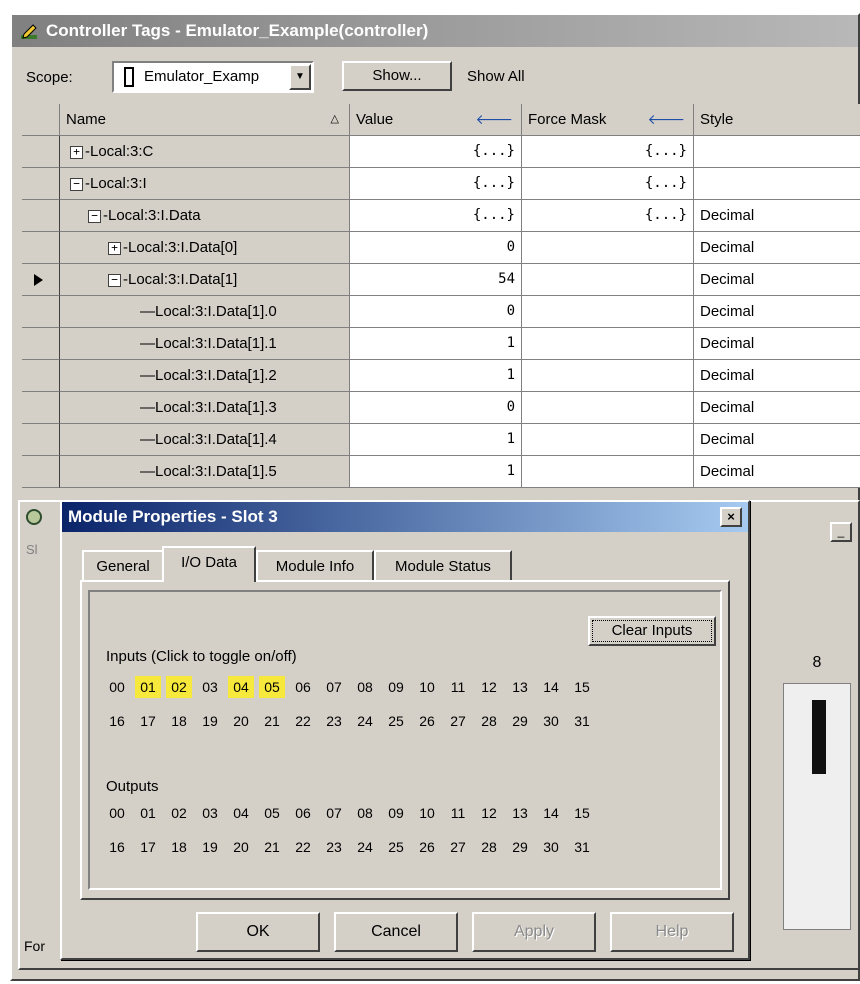  Describe the element at coordinates (458, 687) in the screenshot. I see `input-bit: 11` at that location.